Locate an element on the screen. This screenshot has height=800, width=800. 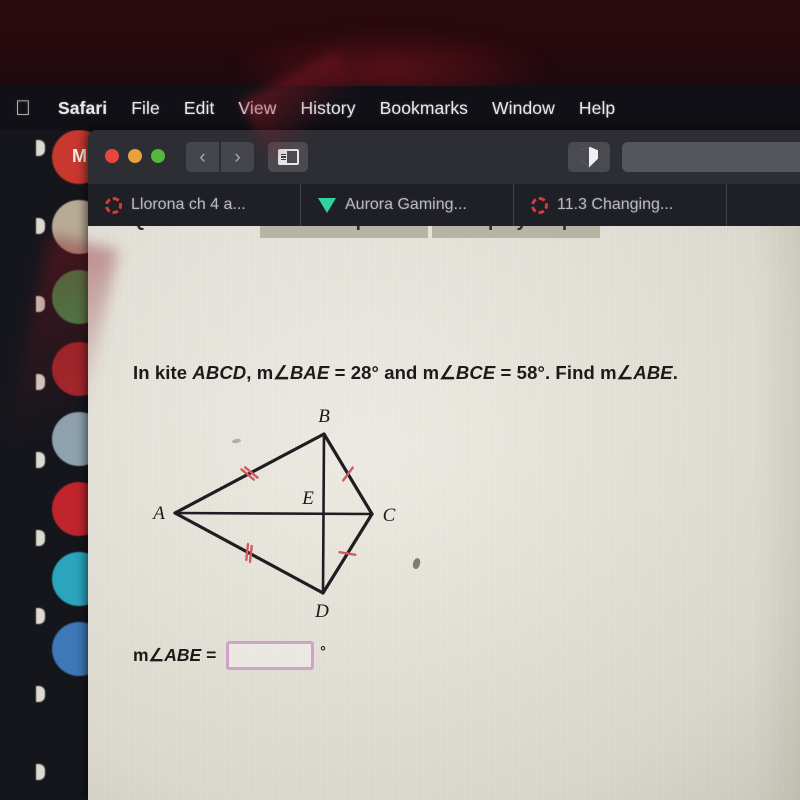
answer-label: m∠ABE = is located at coordinates (174, 655).